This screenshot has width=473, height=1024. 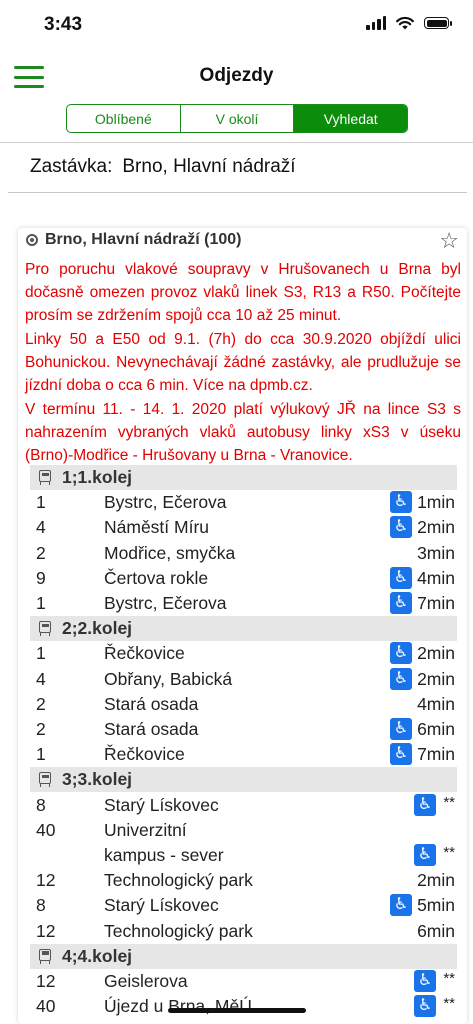 What do you see at coordinates (245, 855) in the screenshot?
I see `departure-row: kampus - sever ♿ **` at bounding box center [245, 855].